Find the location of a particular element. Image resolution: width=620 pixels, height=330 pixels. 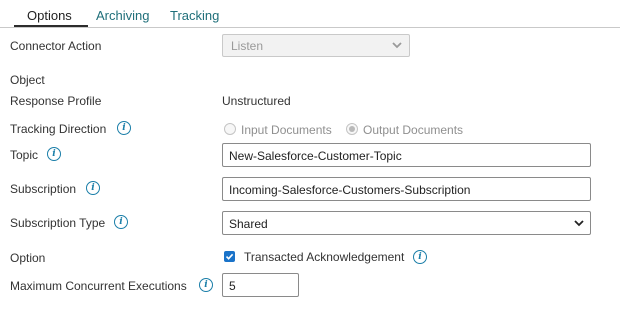

response-profile-value: Unstructured is located at coordinates (256, 101).